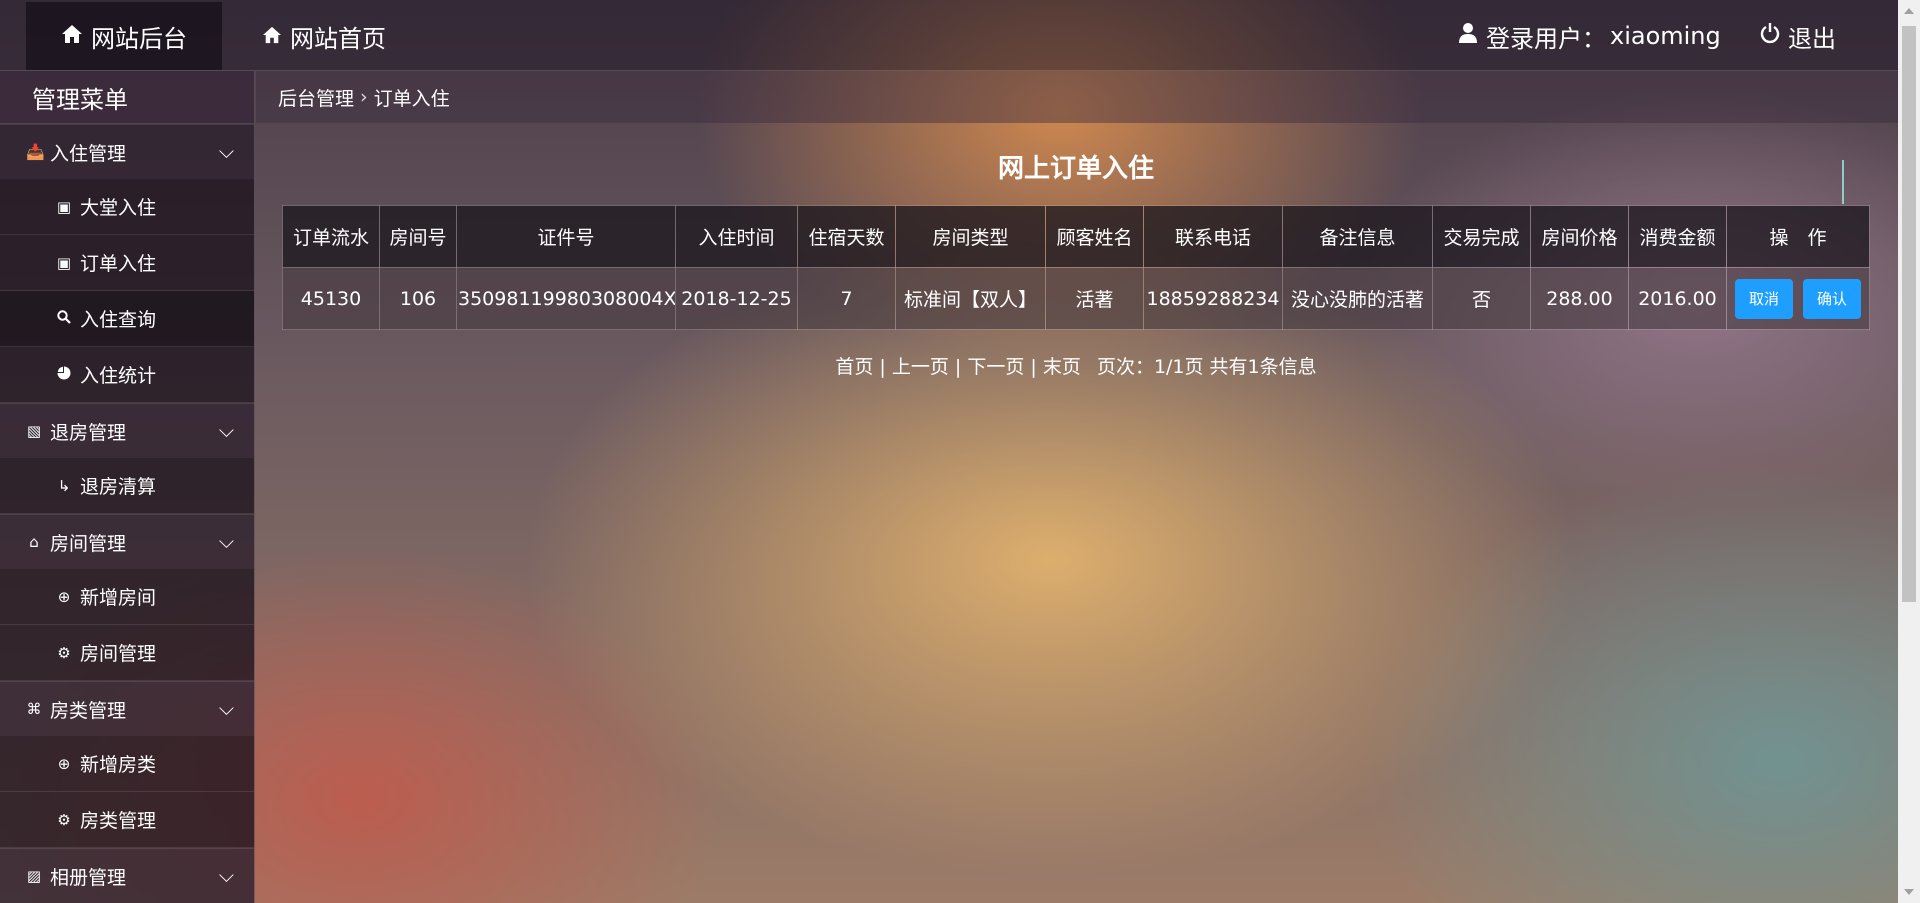 Image resolution: width=1920 pixels, height=903 pixels. I want to click on site-home-link: 网站首页, so click(324, 36).